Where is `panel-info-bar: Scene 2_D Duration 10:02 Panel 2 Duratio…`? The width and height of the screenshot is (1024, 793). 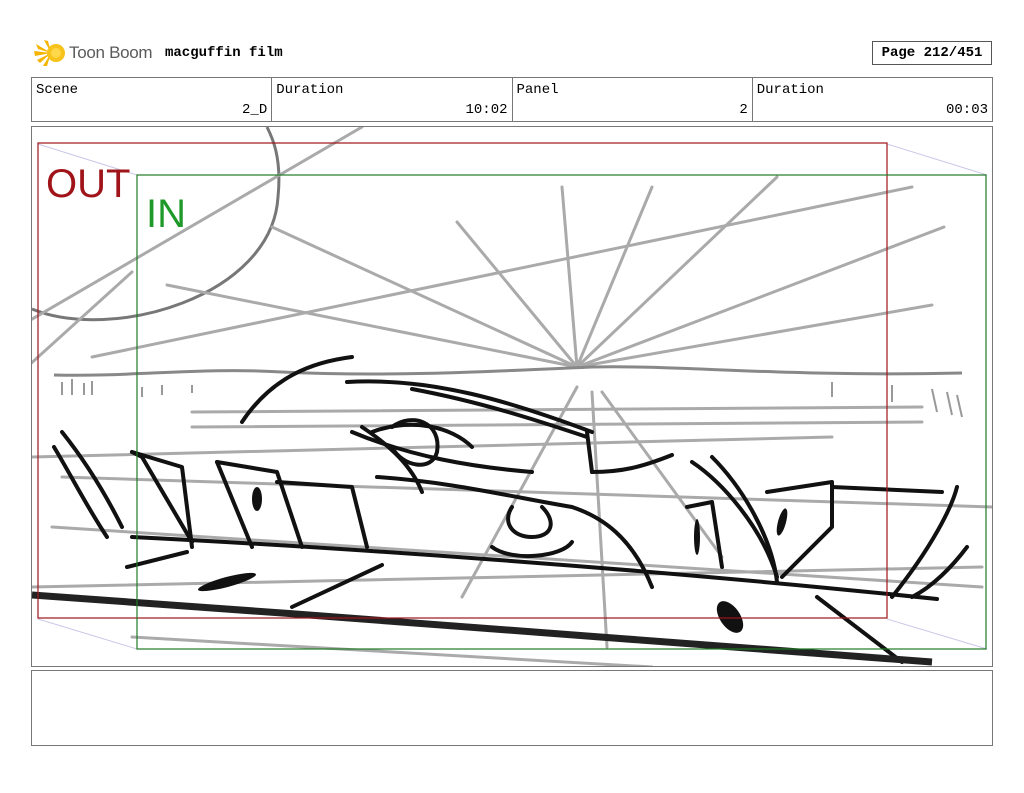
panel-info-bar: Scene 2_D Duration 10:02 Panel 2 Duratio… is located at coordinates (512, 99).